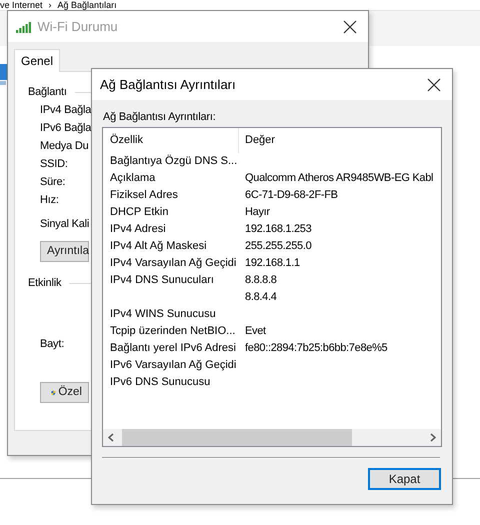 The image size is (480, 525). I want to click on property-cell: Bağlantı yerel IPv6 Adresi, so click(173, 348).